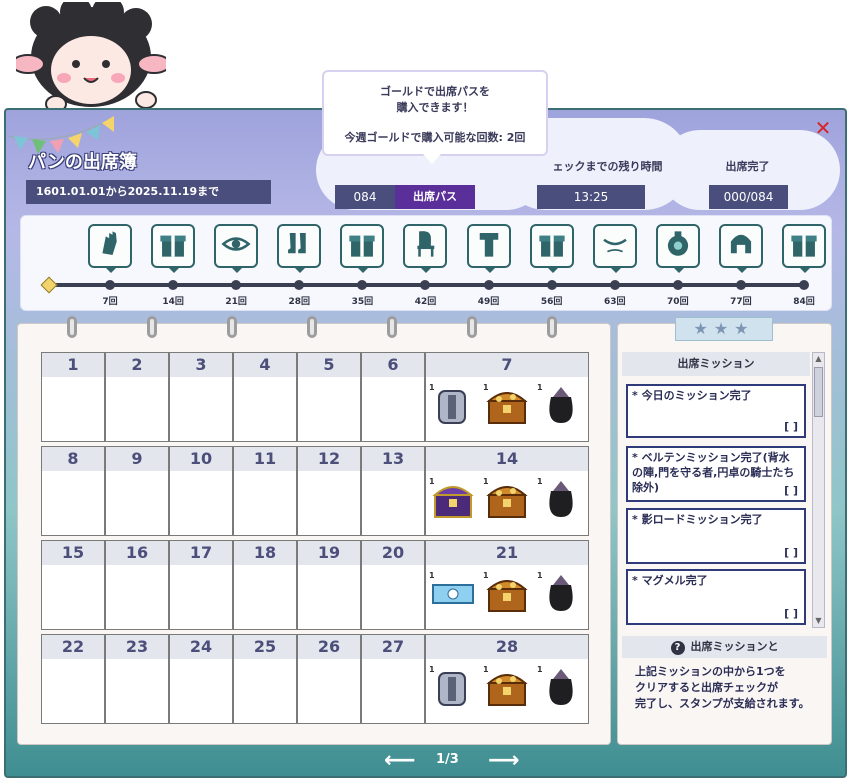  Describe the element at coordinates (137, 459) in the screenshot. I see `day-number: 9` at that location.